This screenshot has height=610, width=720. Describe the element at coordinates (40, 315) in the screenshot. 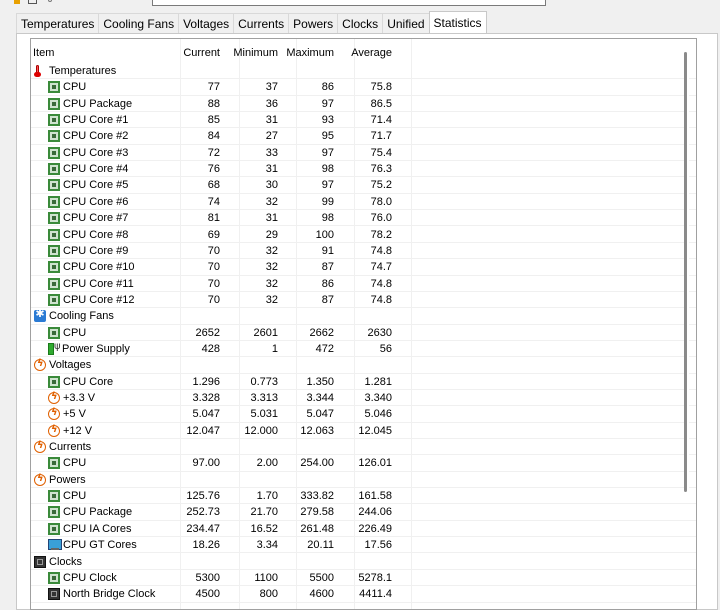

I see `fan-icon` at that location.